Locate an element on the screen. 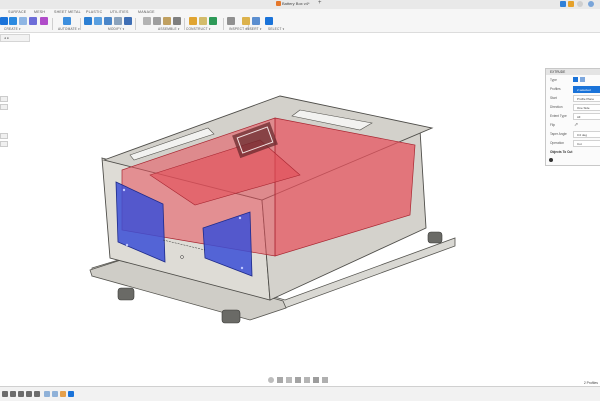  shell-icon is located at coordinates (118, 21).